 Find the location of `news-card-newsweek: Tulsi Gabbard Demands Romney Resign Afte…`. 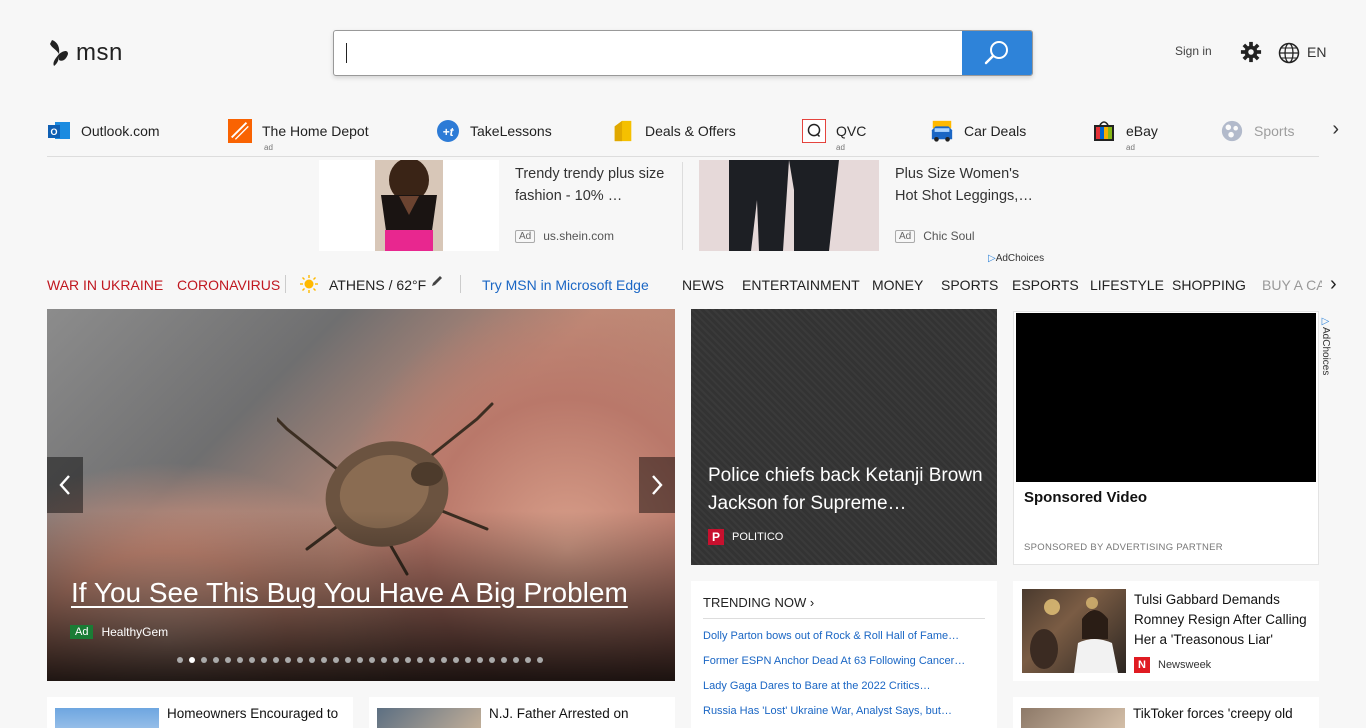

news-card-newsweek: Tulsi Gabbard Demands Romney Resign Afte… is located at coordinates (1166, 631).